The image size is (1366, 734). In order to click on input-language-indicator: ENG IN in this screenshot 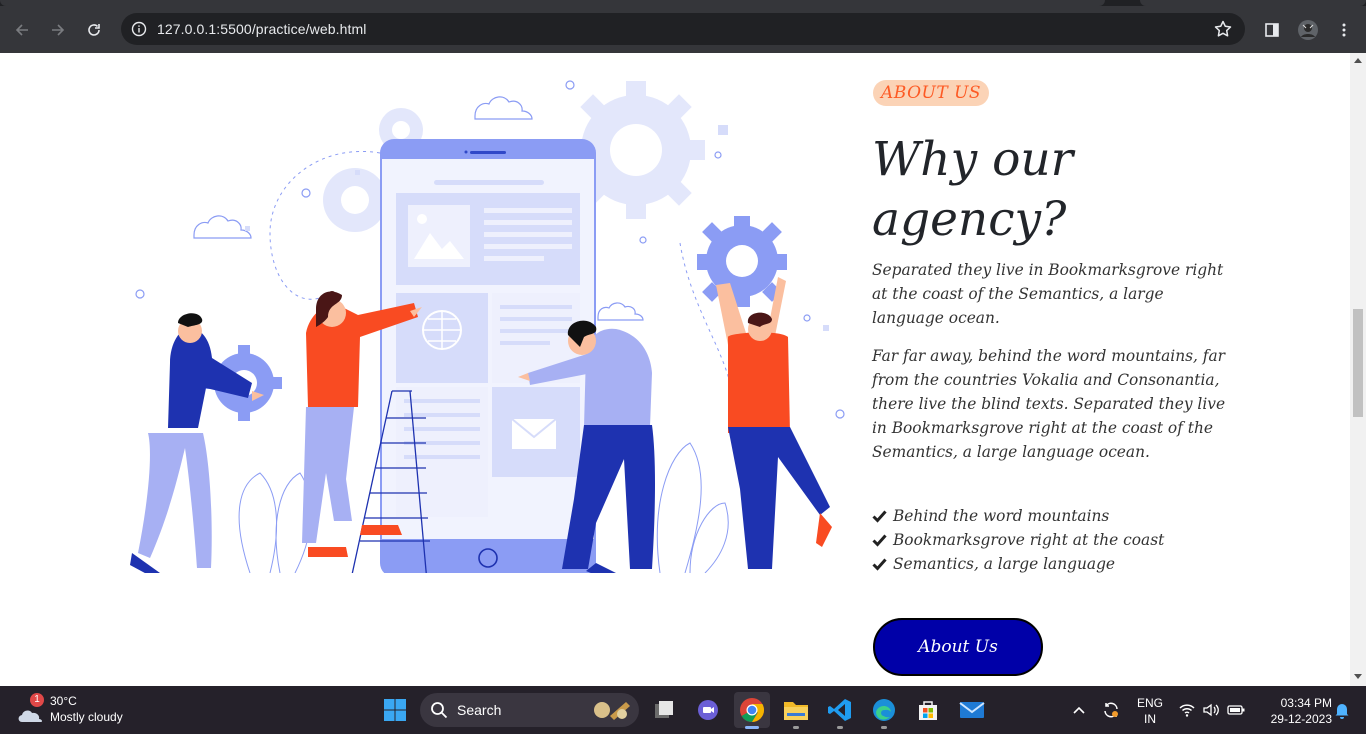, I will do `click(1150, 710)`.